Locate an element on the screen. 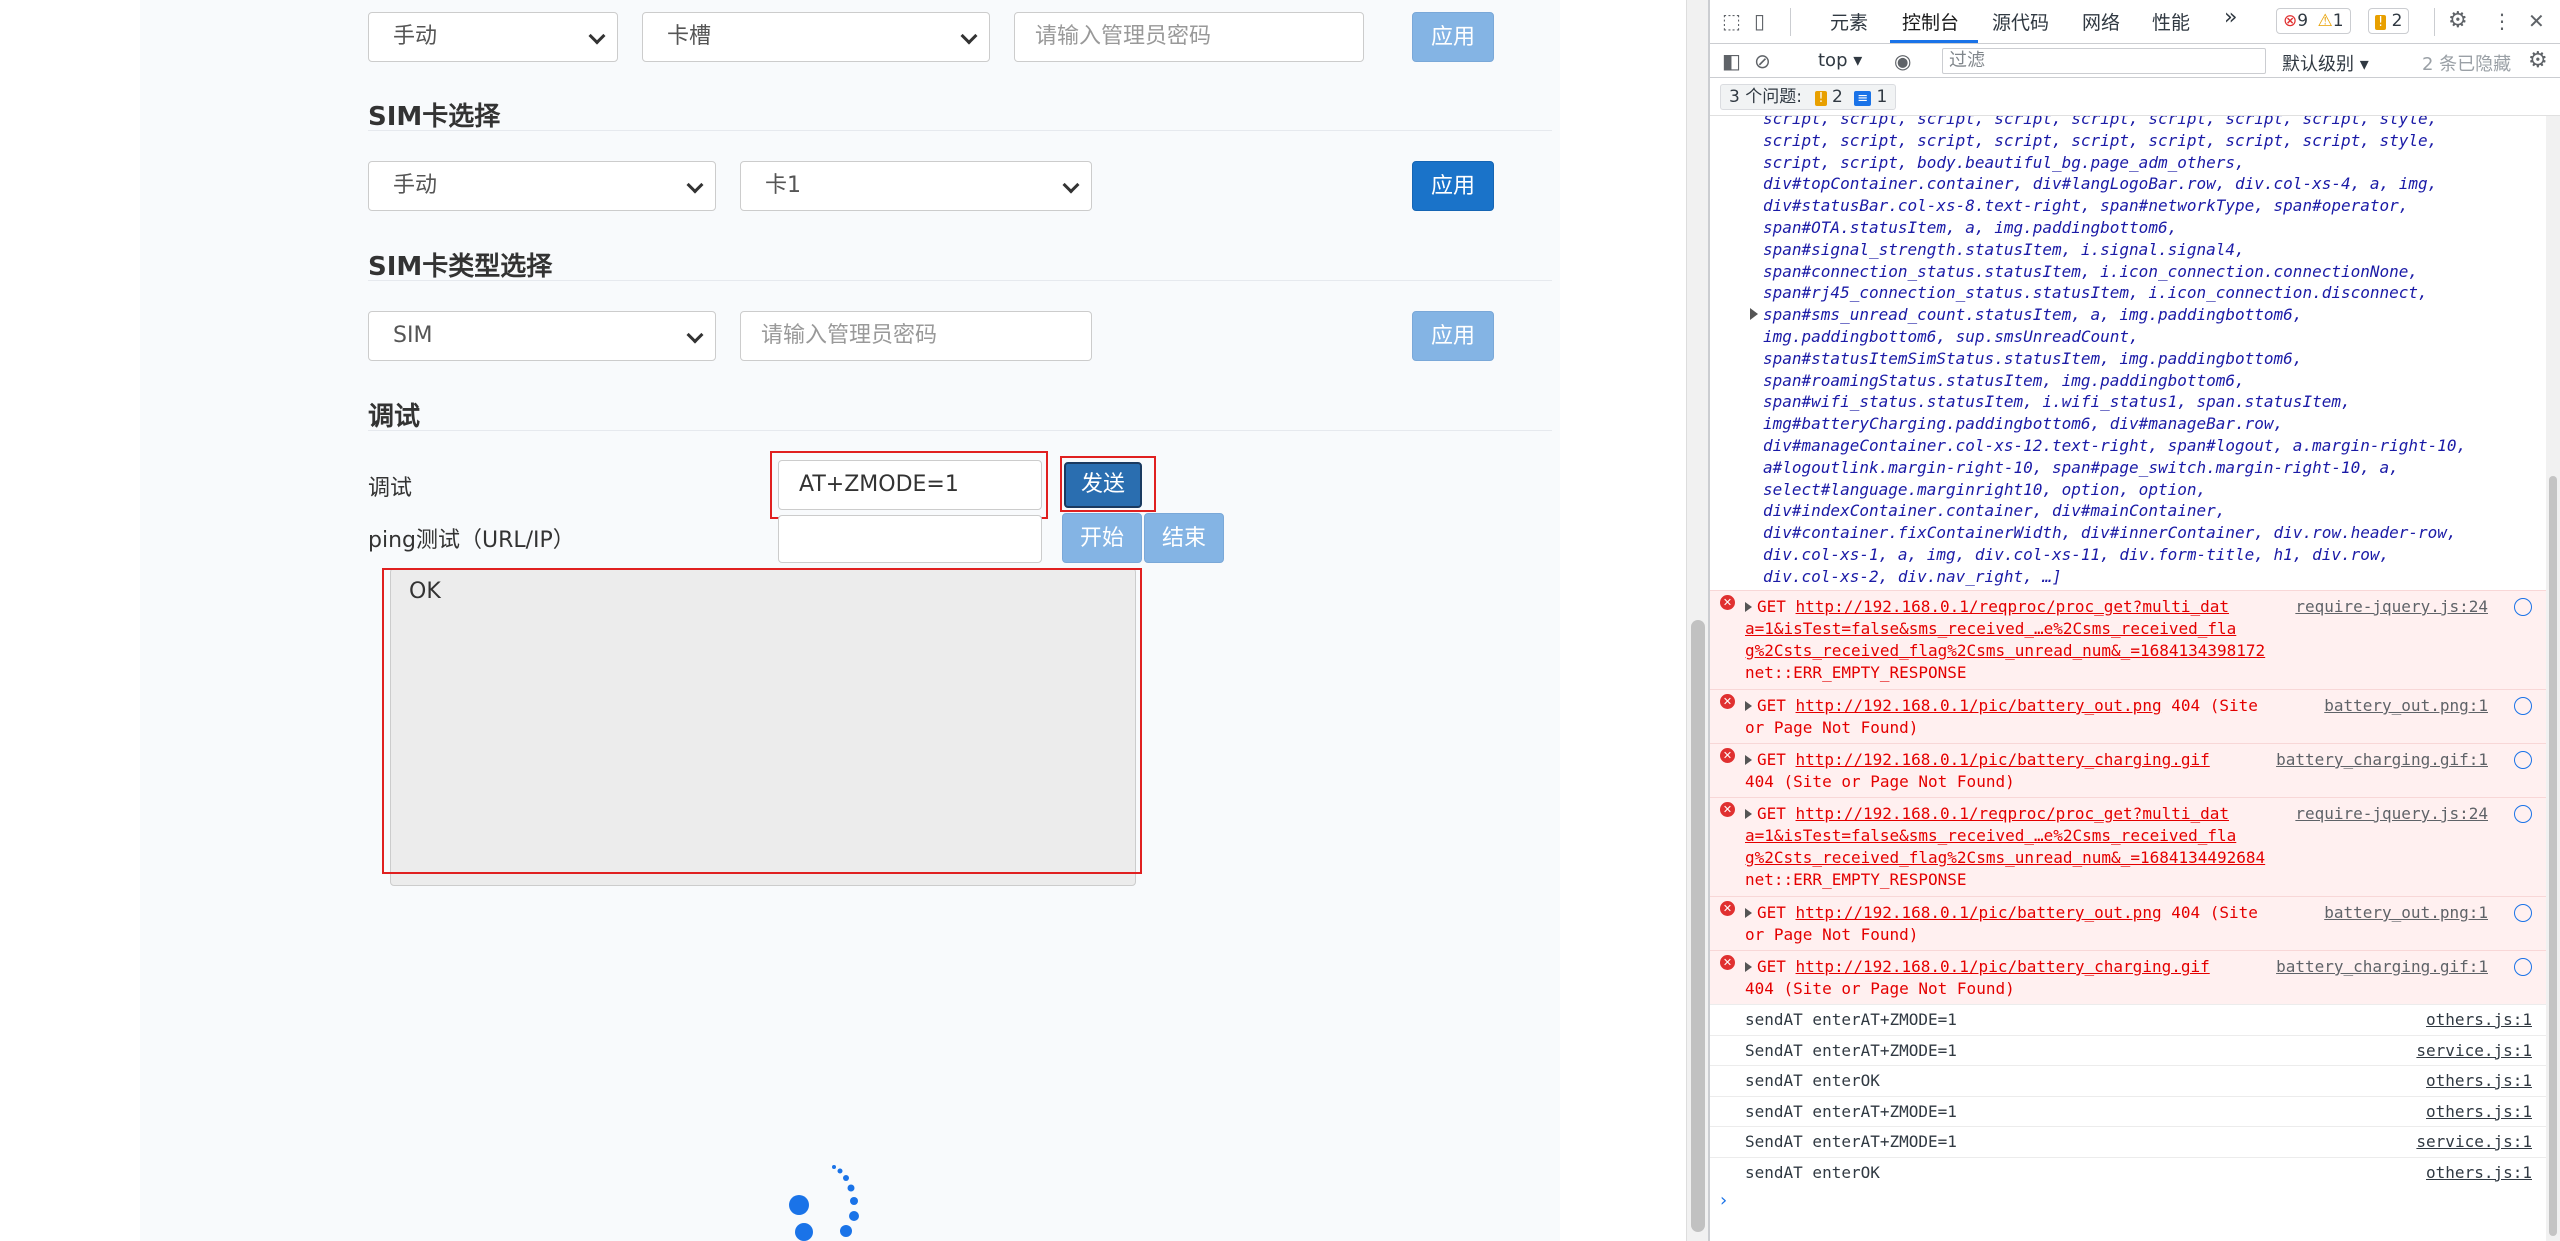 The height and width of the screenshot is (1241, 2560). page-scrollbar is located at coordinates (1697, 620).